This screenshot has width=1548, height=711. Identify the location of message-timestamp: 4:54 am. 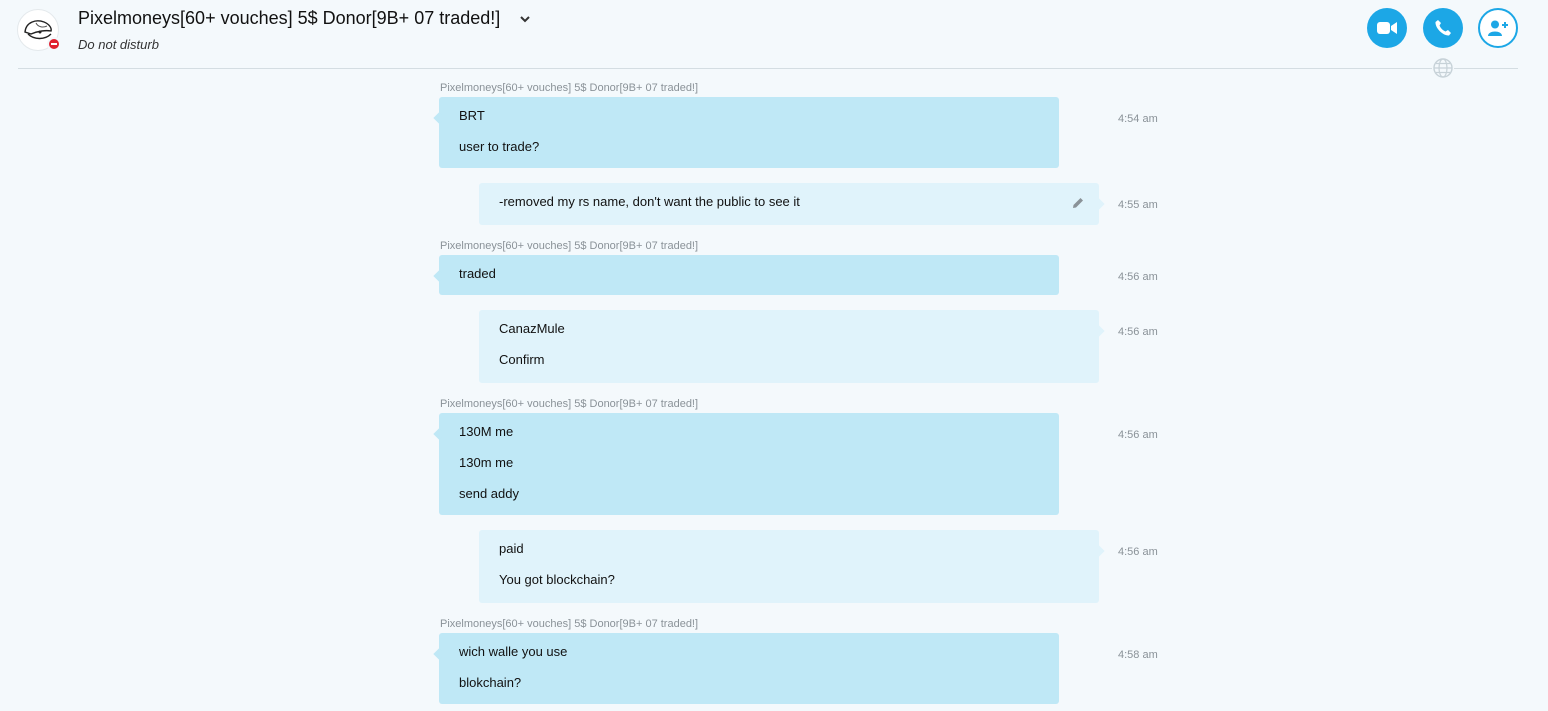
(1138, 119).